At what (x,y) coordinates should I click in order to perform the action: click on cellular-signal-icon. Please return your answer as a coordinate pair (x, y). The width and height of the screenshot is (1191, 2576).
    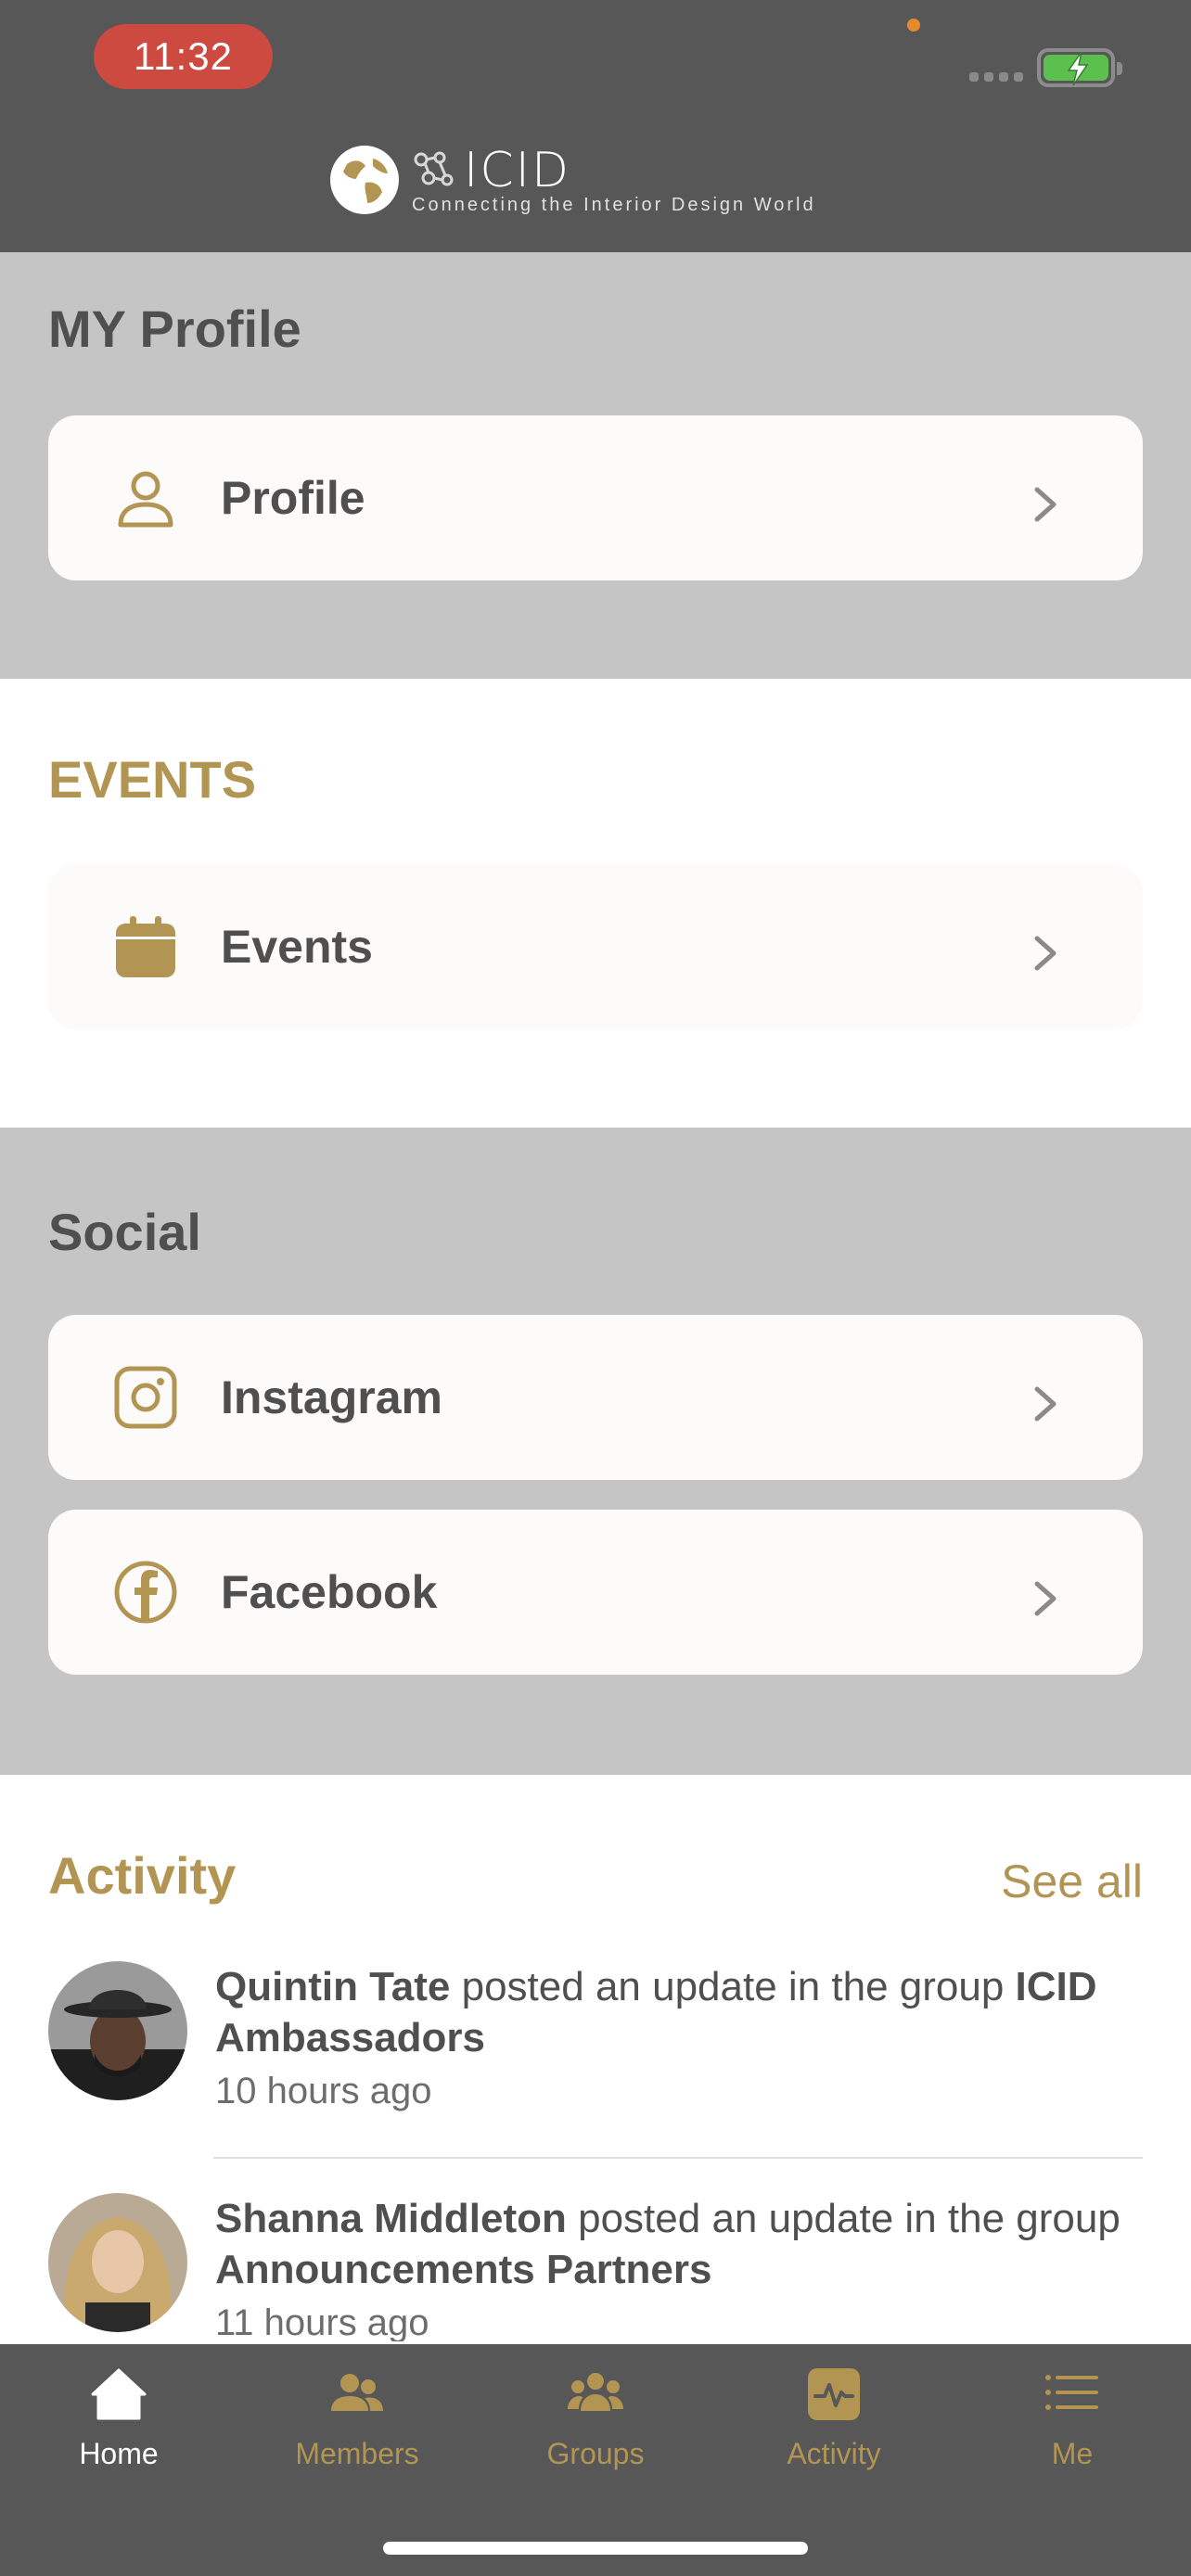
    Looking at the image, I should click on (996, 77).